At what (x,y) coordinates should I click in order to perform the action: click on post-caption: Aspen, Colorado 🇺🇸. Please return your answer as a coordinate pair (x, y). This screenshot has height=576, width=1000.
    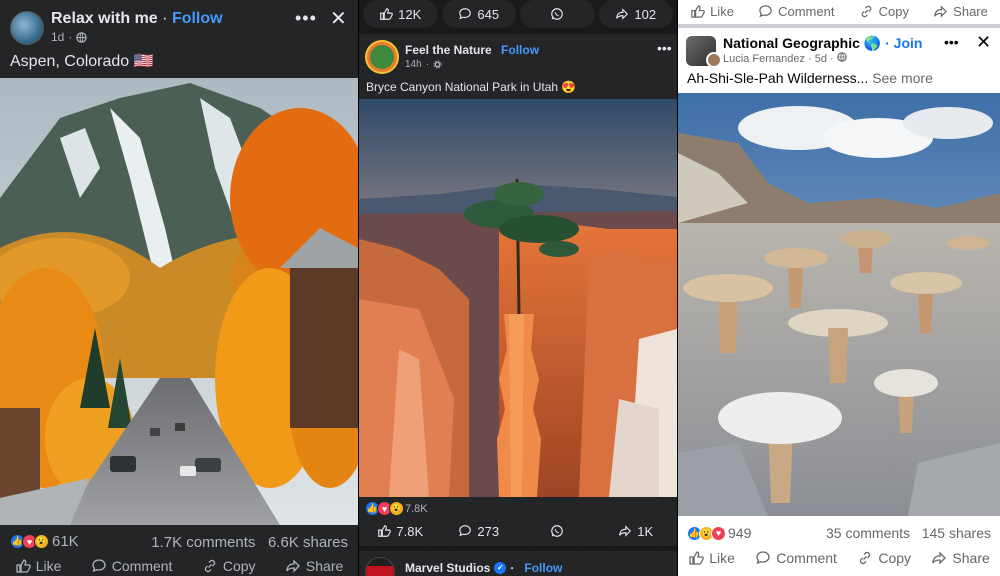
    Looking at the image, I should click on (82, 61).